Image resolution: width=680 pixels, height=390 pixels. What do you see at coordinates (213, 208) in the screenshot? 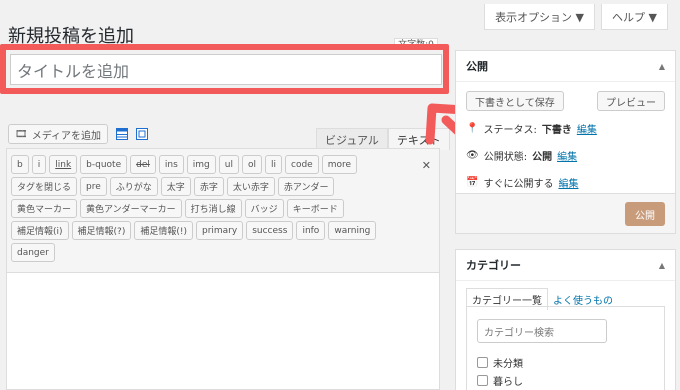
I see `quicktag-button: 打ち消し線` at bounding box center [213, 208].